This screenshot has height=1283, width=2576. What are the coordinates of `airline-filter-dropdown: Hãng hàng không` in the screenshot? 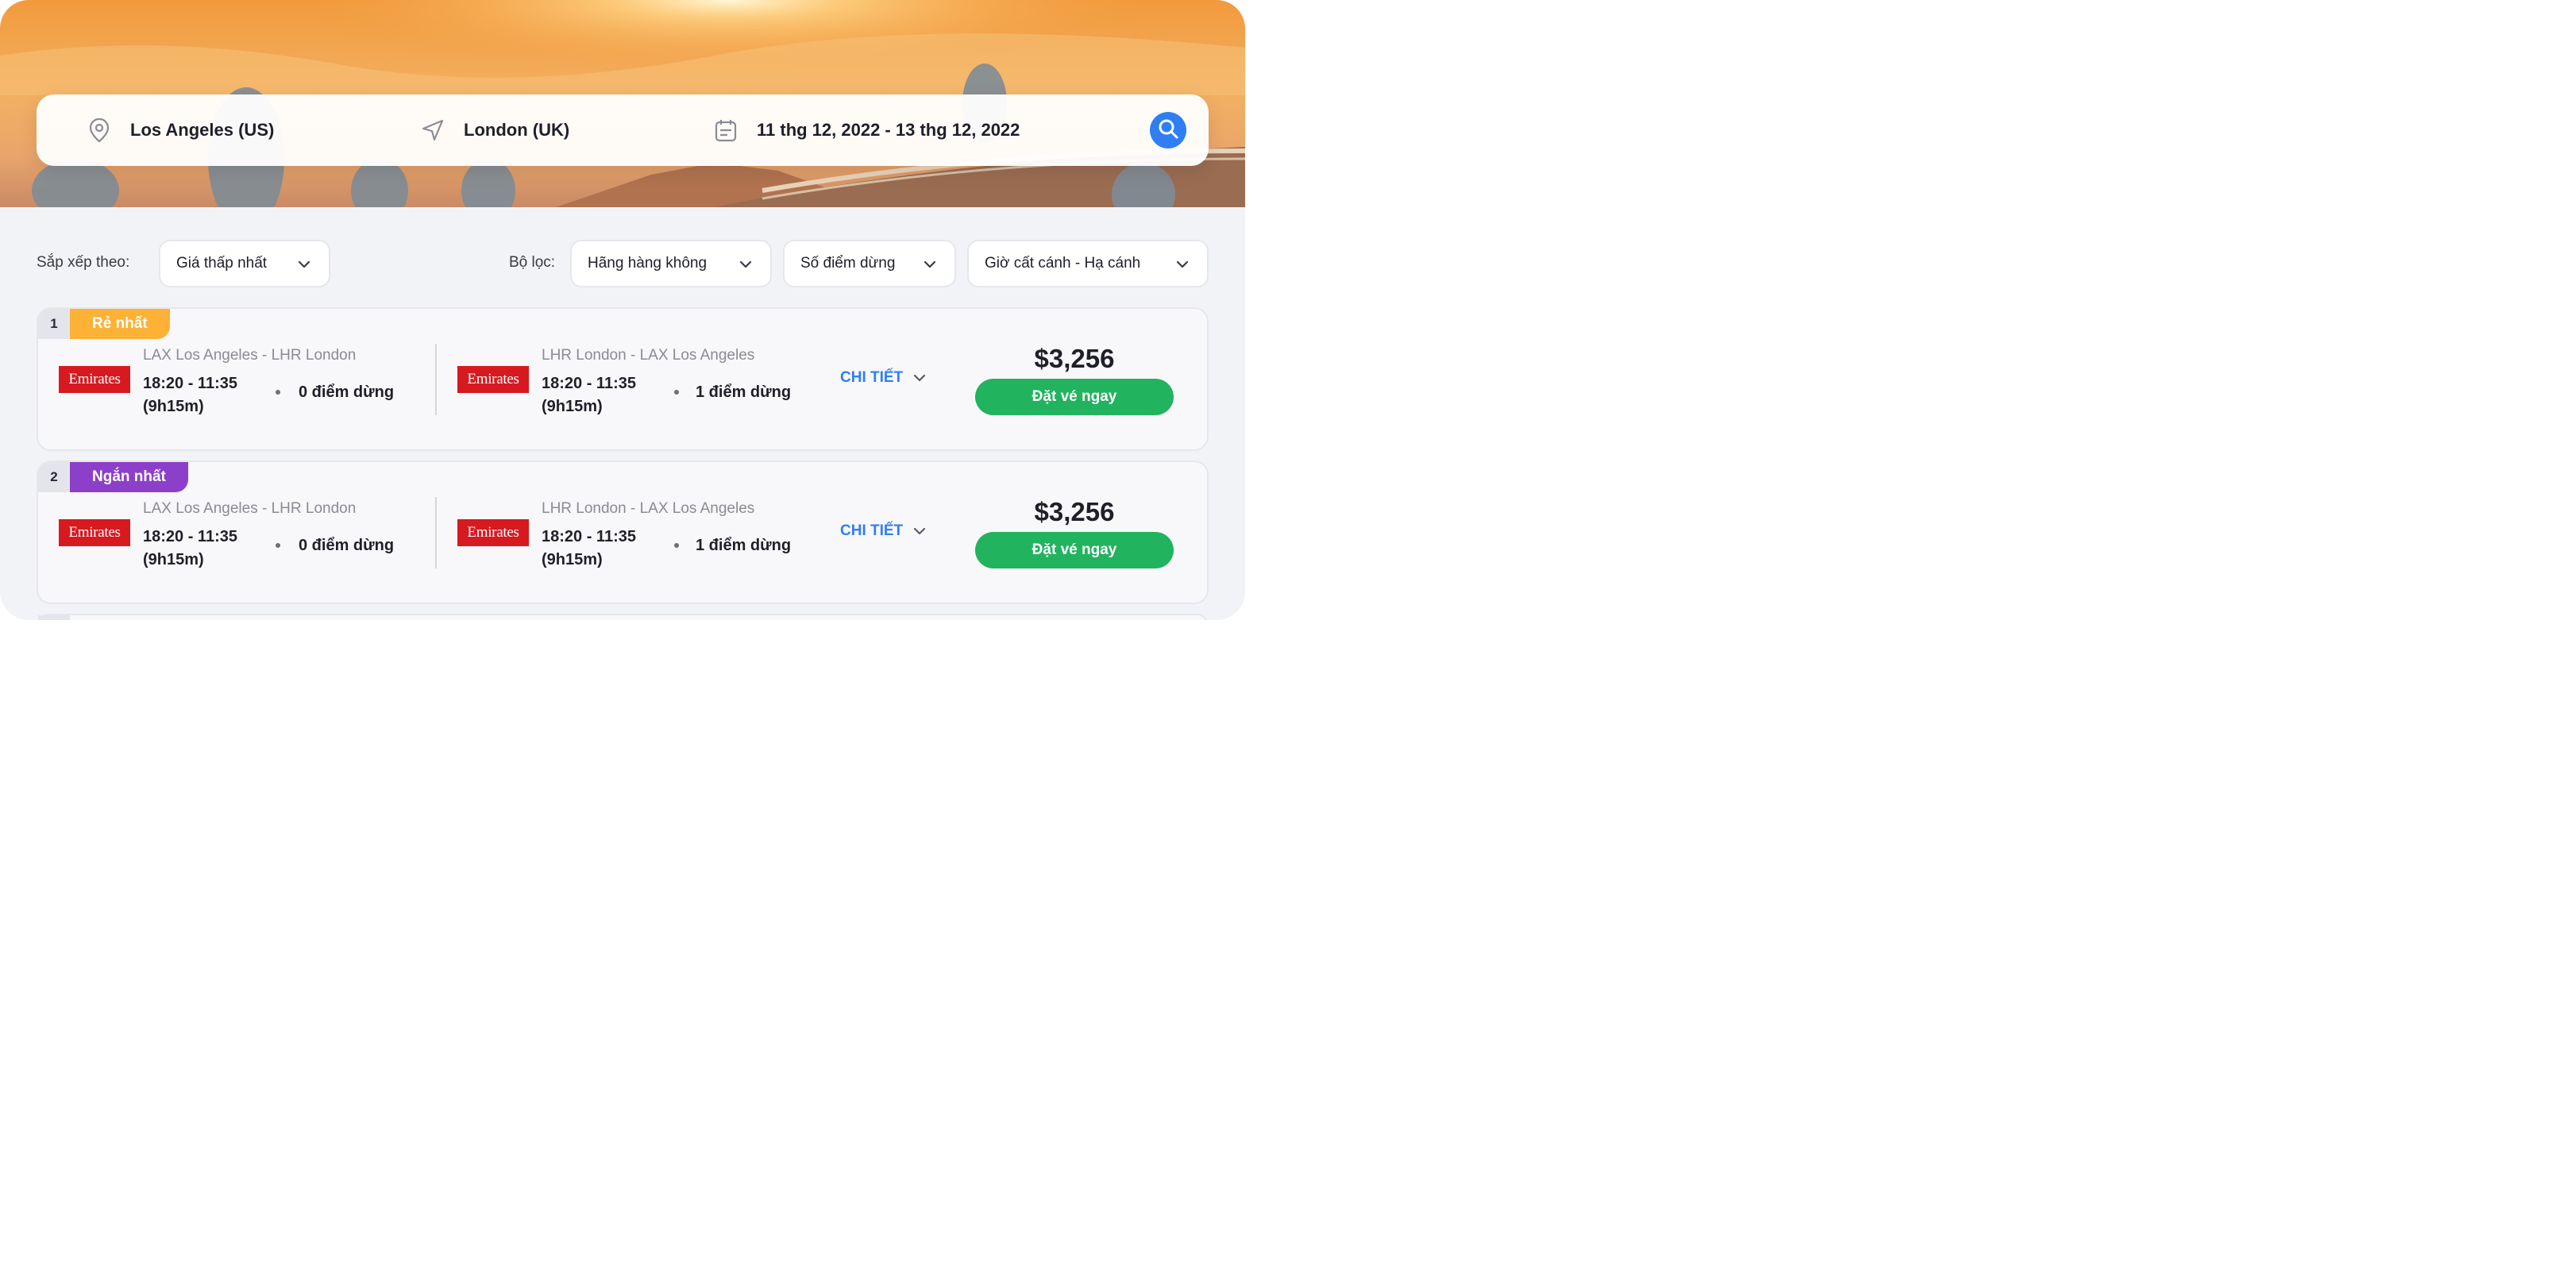 It's located at (671, 263).